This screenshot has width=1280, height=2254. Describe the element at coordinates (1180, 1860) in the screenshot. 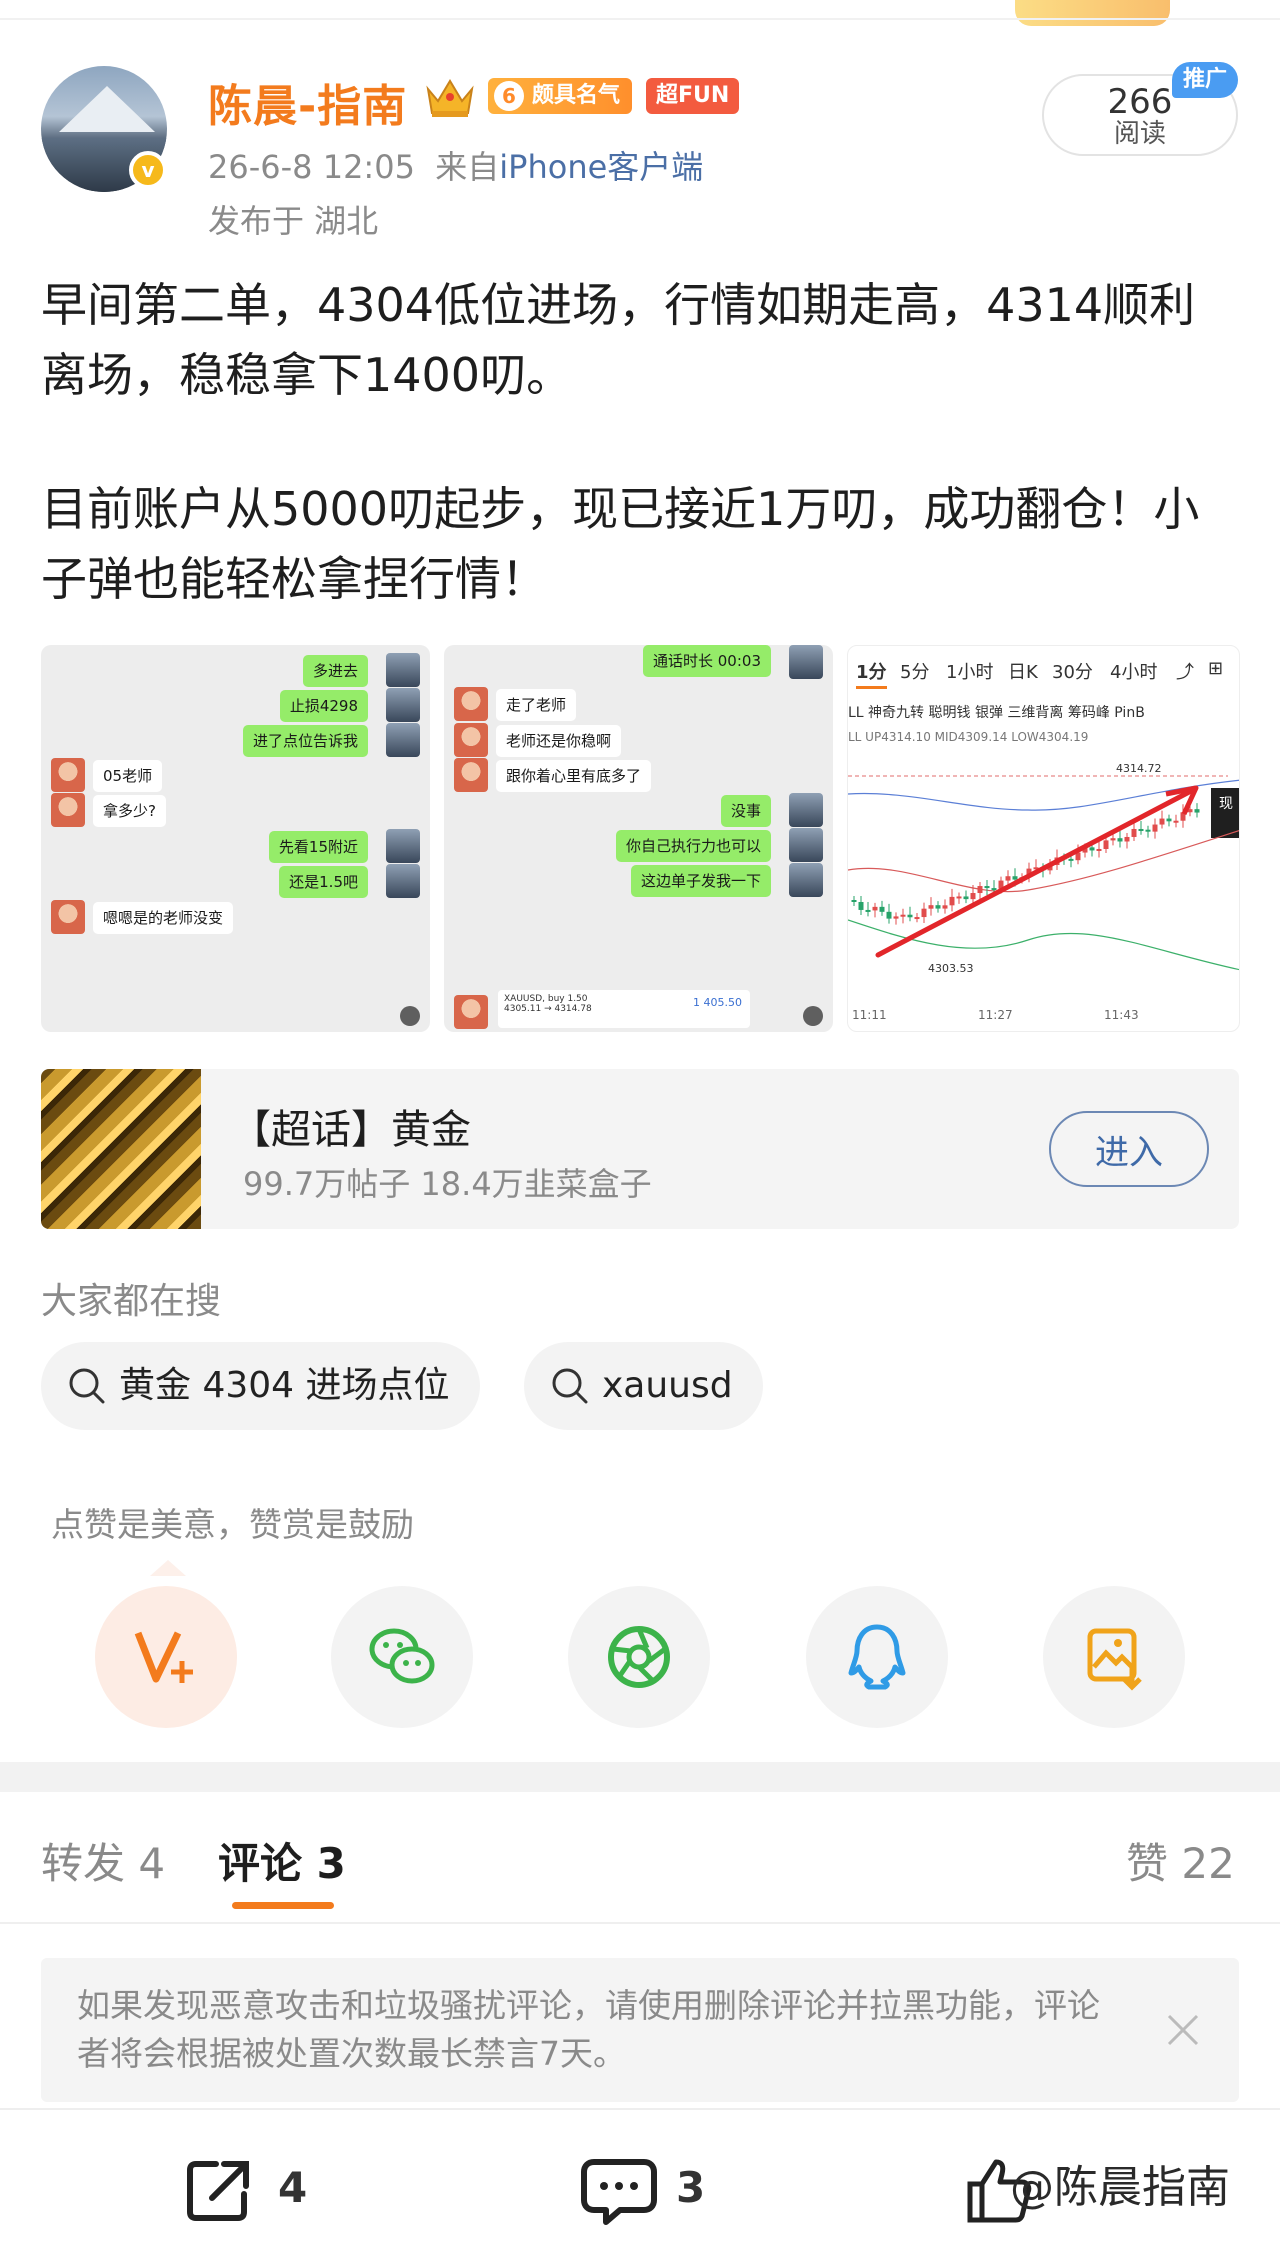

I see `tab-like: 赞 22` at that location.